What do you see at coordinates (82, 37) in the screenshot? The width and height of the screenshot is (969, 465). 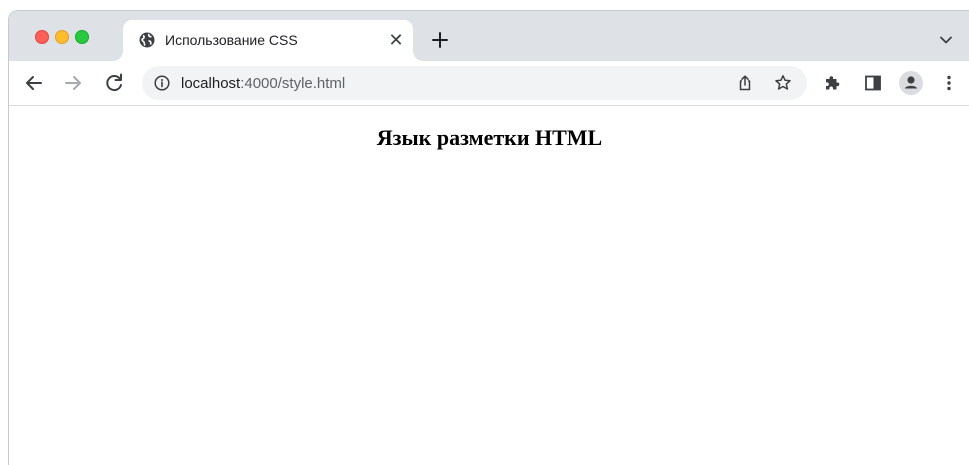 I see `window-maximize-button` at bounding box center [82, 37].